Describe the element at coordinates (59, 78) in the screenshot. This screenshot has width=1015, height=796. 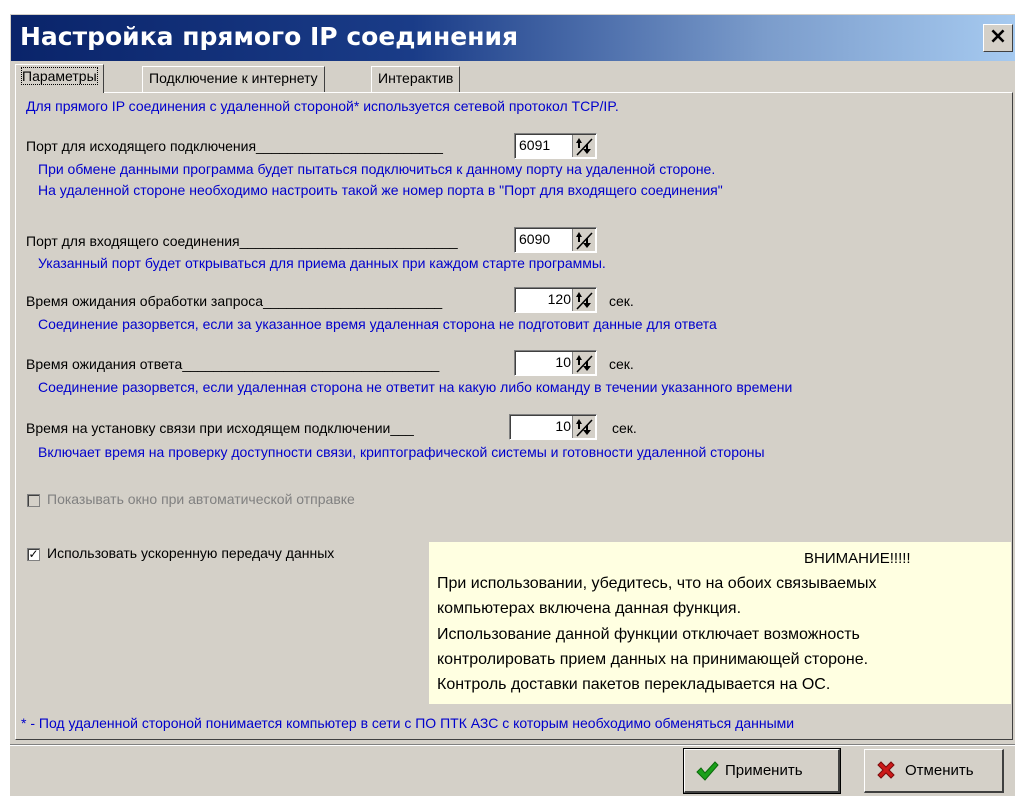
I see `tab-parameters: Параметры` at that location.